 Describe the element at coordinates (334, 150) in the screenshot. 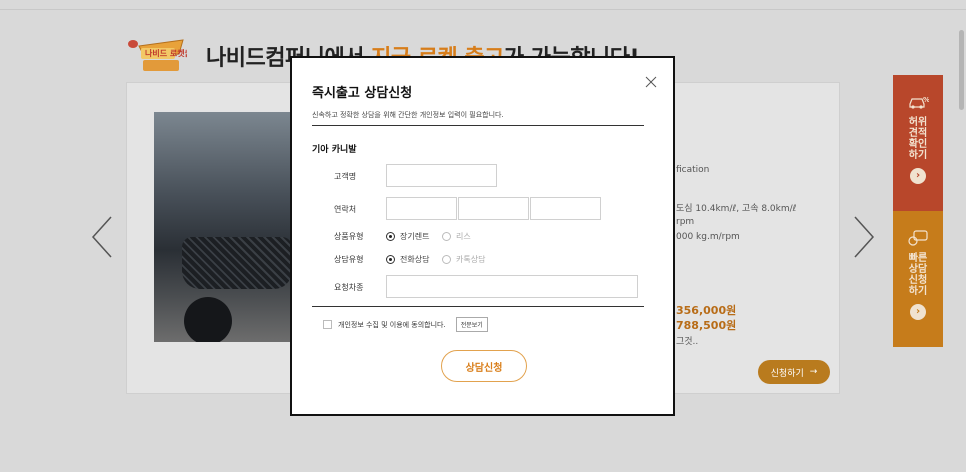

I see `vehicle-brand-model: 기아 카니발` at that location.